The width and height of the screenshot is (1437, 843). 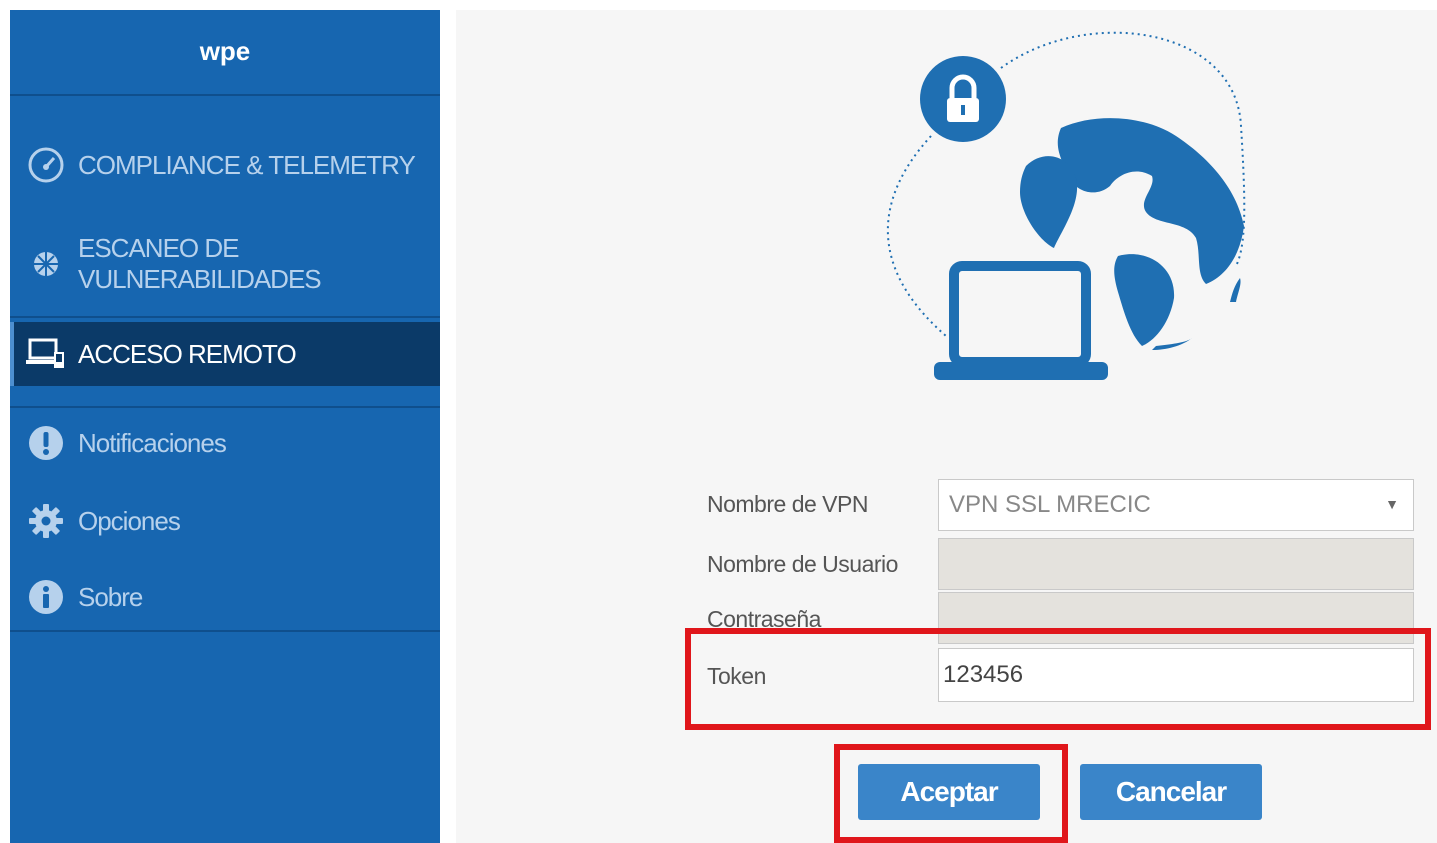 I want to click on sidebar-item-label-line2: VULNERABILIDADES, so click(x=200, y=279).